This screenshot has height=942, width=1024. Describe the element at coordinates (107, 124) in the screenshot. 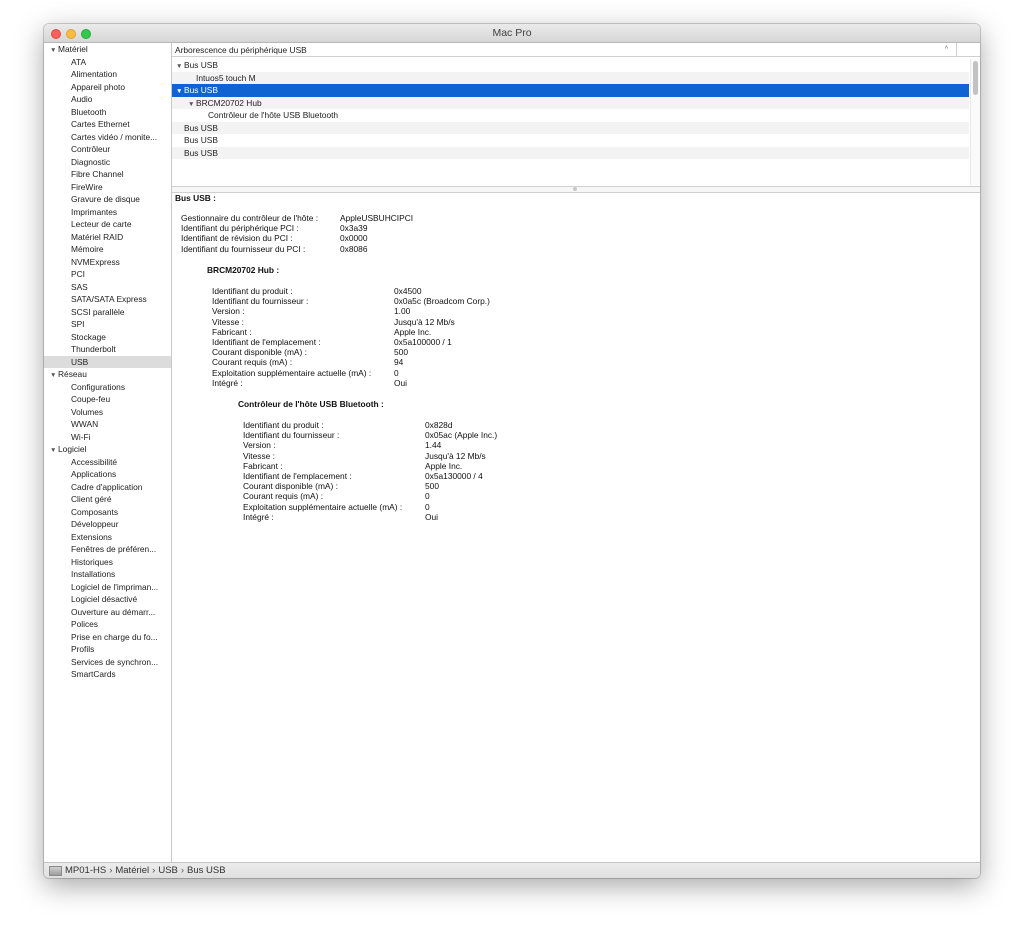

I see `sidebar-item: Cartes Ethernet` at that location.